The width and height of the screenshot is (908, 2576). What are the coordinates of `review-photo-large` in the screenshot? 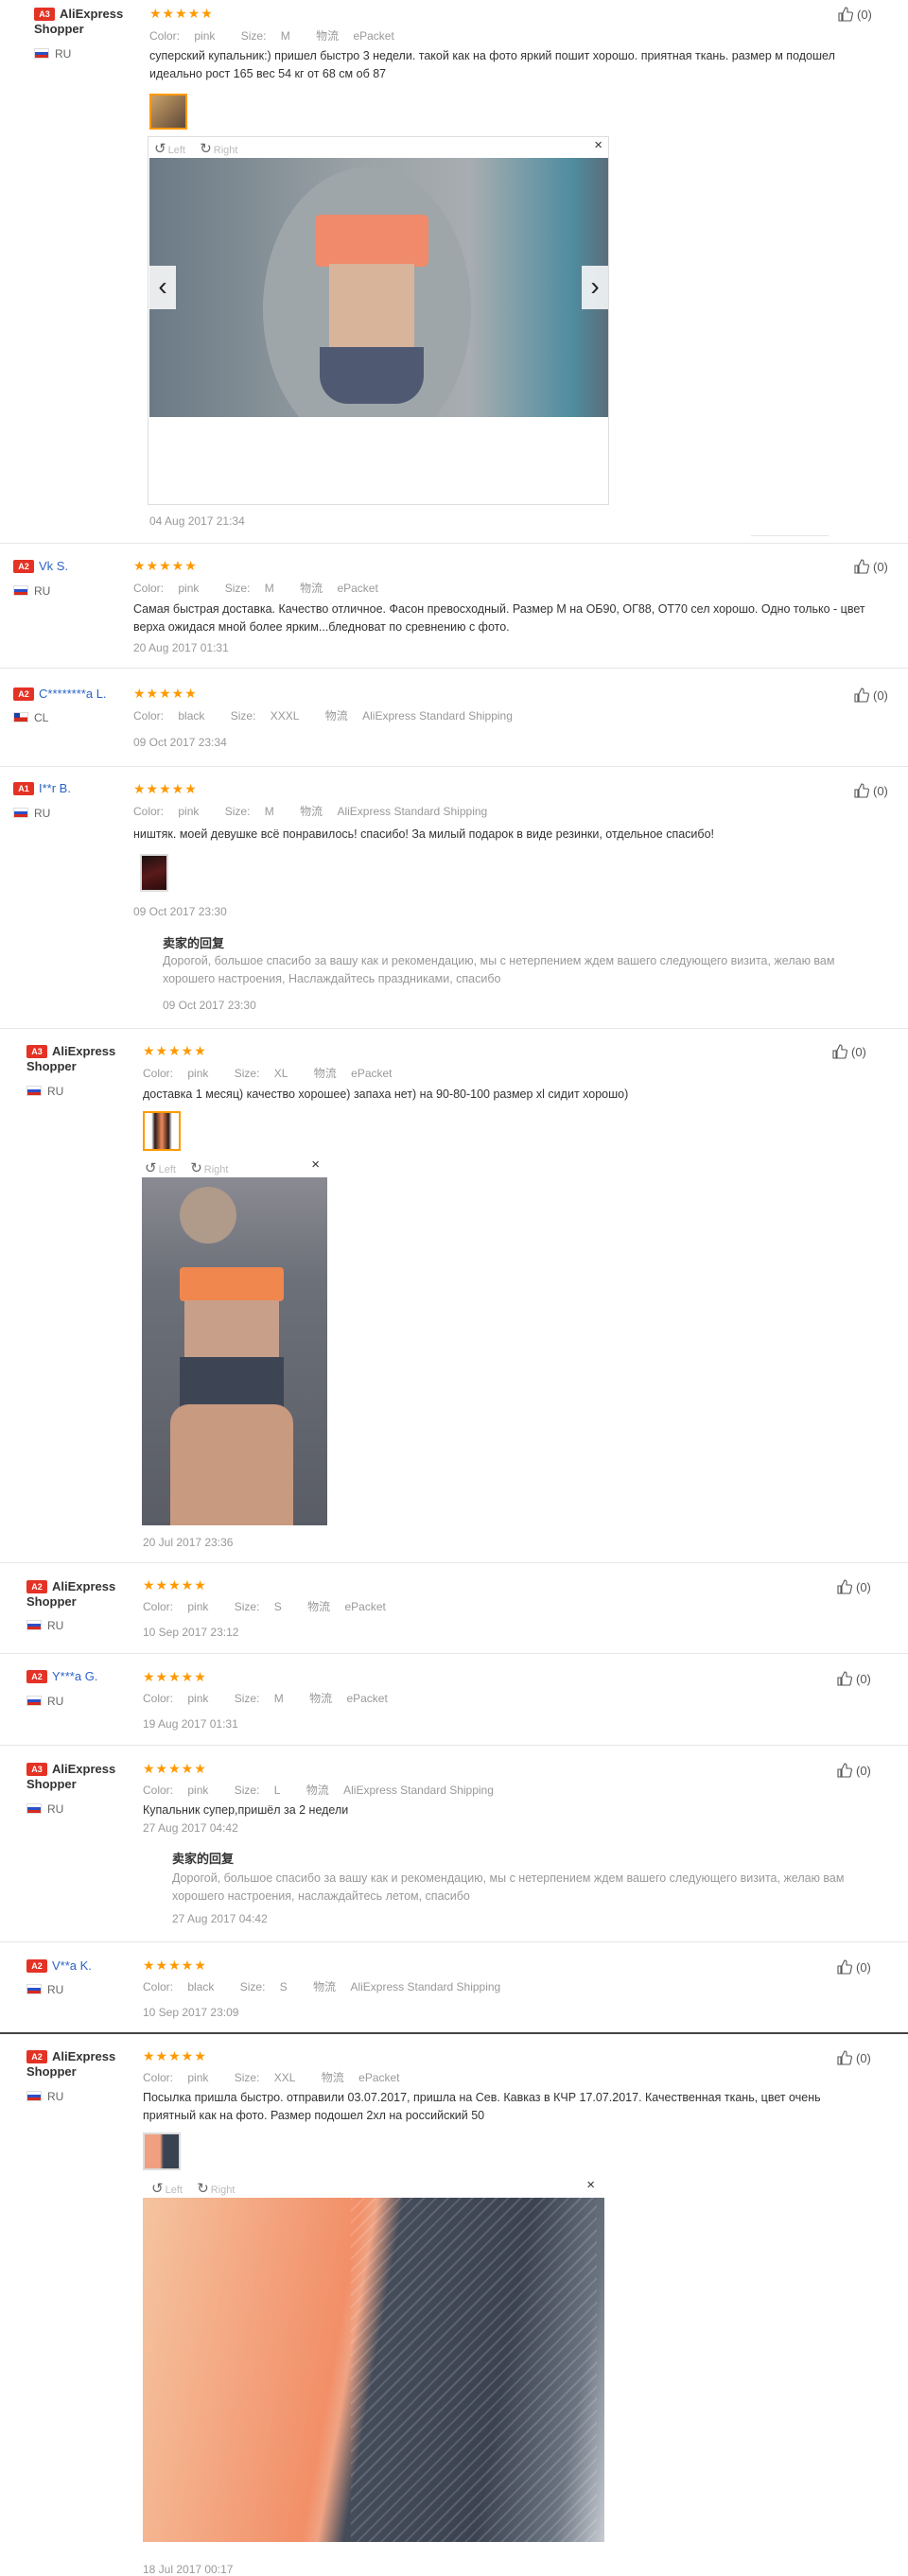 It's located at (234, 1351).